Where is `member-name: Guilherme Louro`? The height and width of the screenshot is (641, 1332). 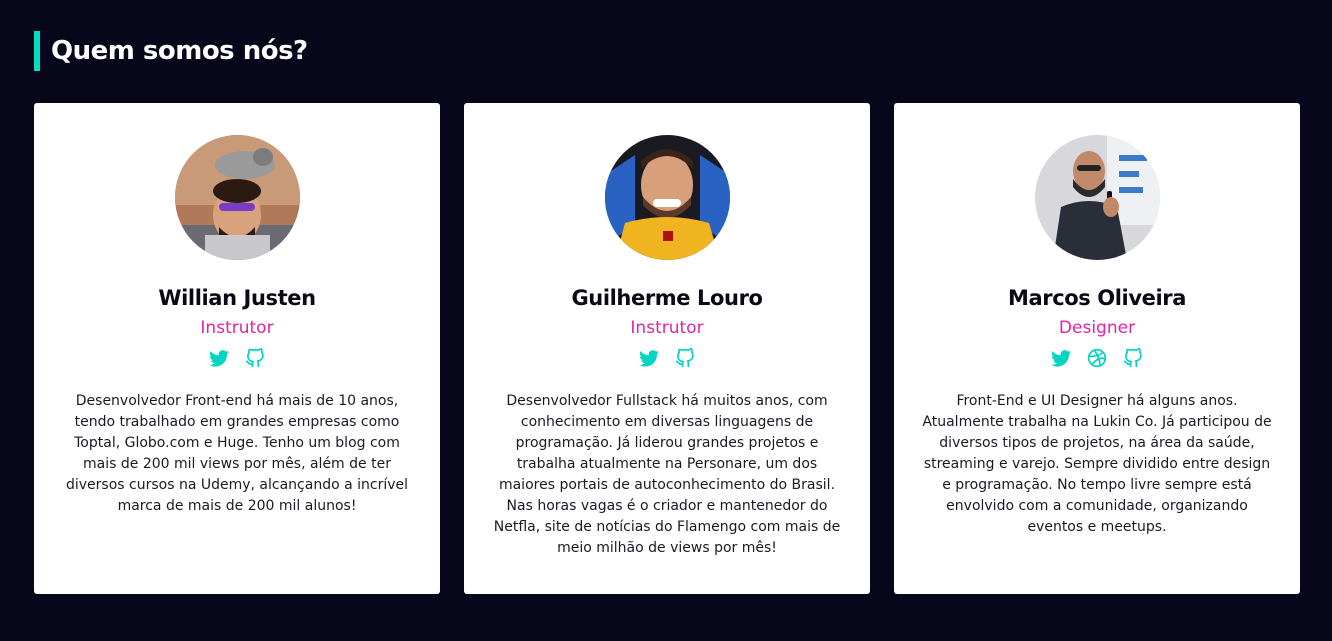 member-name: Guilherme Louro is located at coordinates (667, 298).